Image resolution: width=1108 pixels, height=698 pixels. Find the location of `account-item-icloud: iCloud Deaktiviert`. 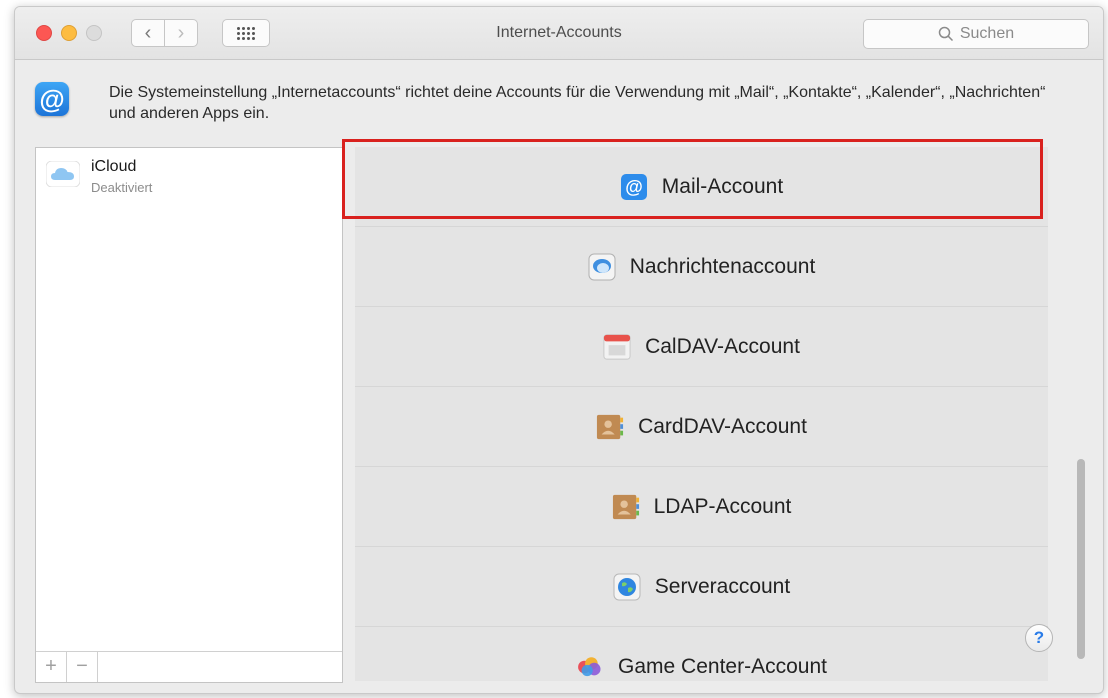

account-item-icloud: iCloud Deaktiviert is located at coordinates (189, 176).